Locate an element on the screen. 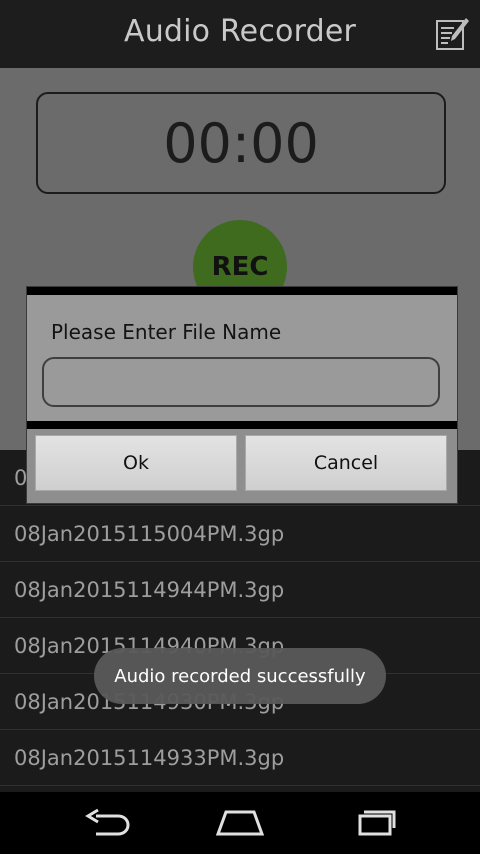  ok-button: Ok is located at coordinates (136, 463).